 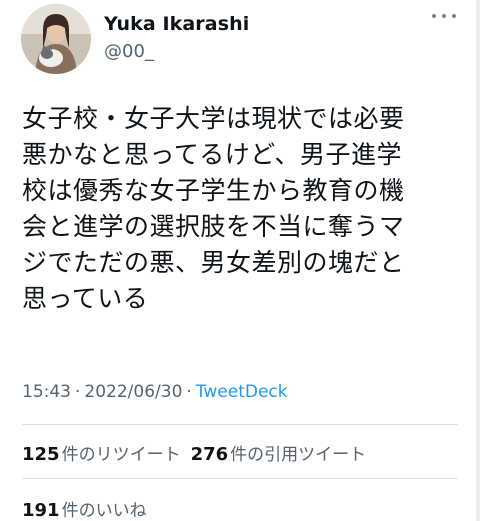 I want to click on likes-count: 191, so click(x=41, y=510).